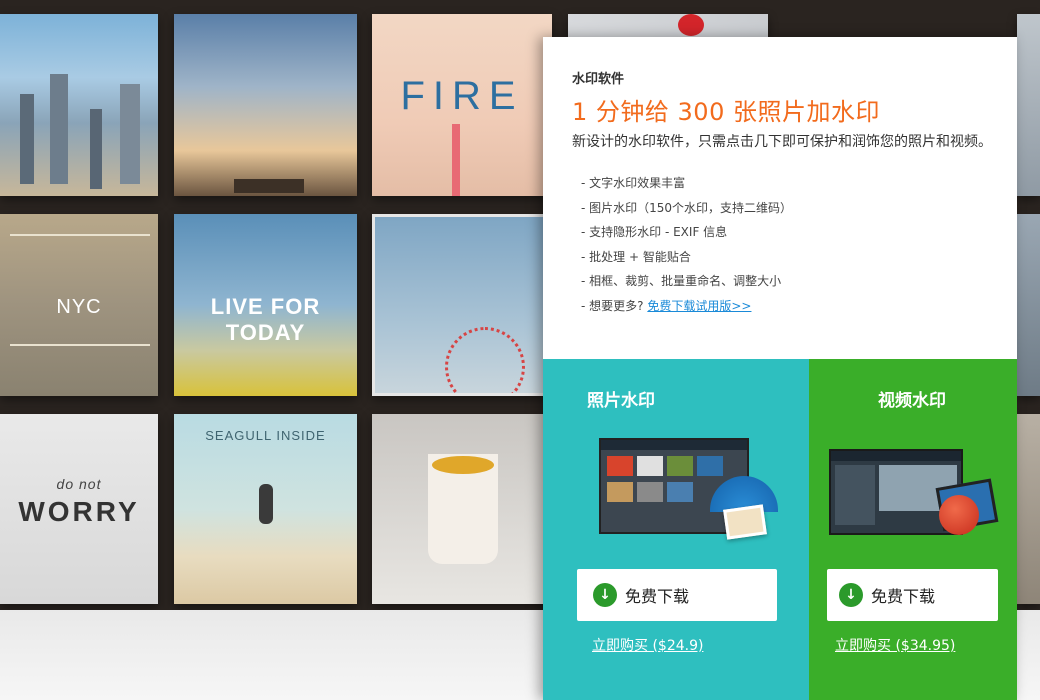 The image size is (1040, 700). Describe the element at coordinates (745, 522) in the screenshot. I see `photo-stack-icon` at that location.